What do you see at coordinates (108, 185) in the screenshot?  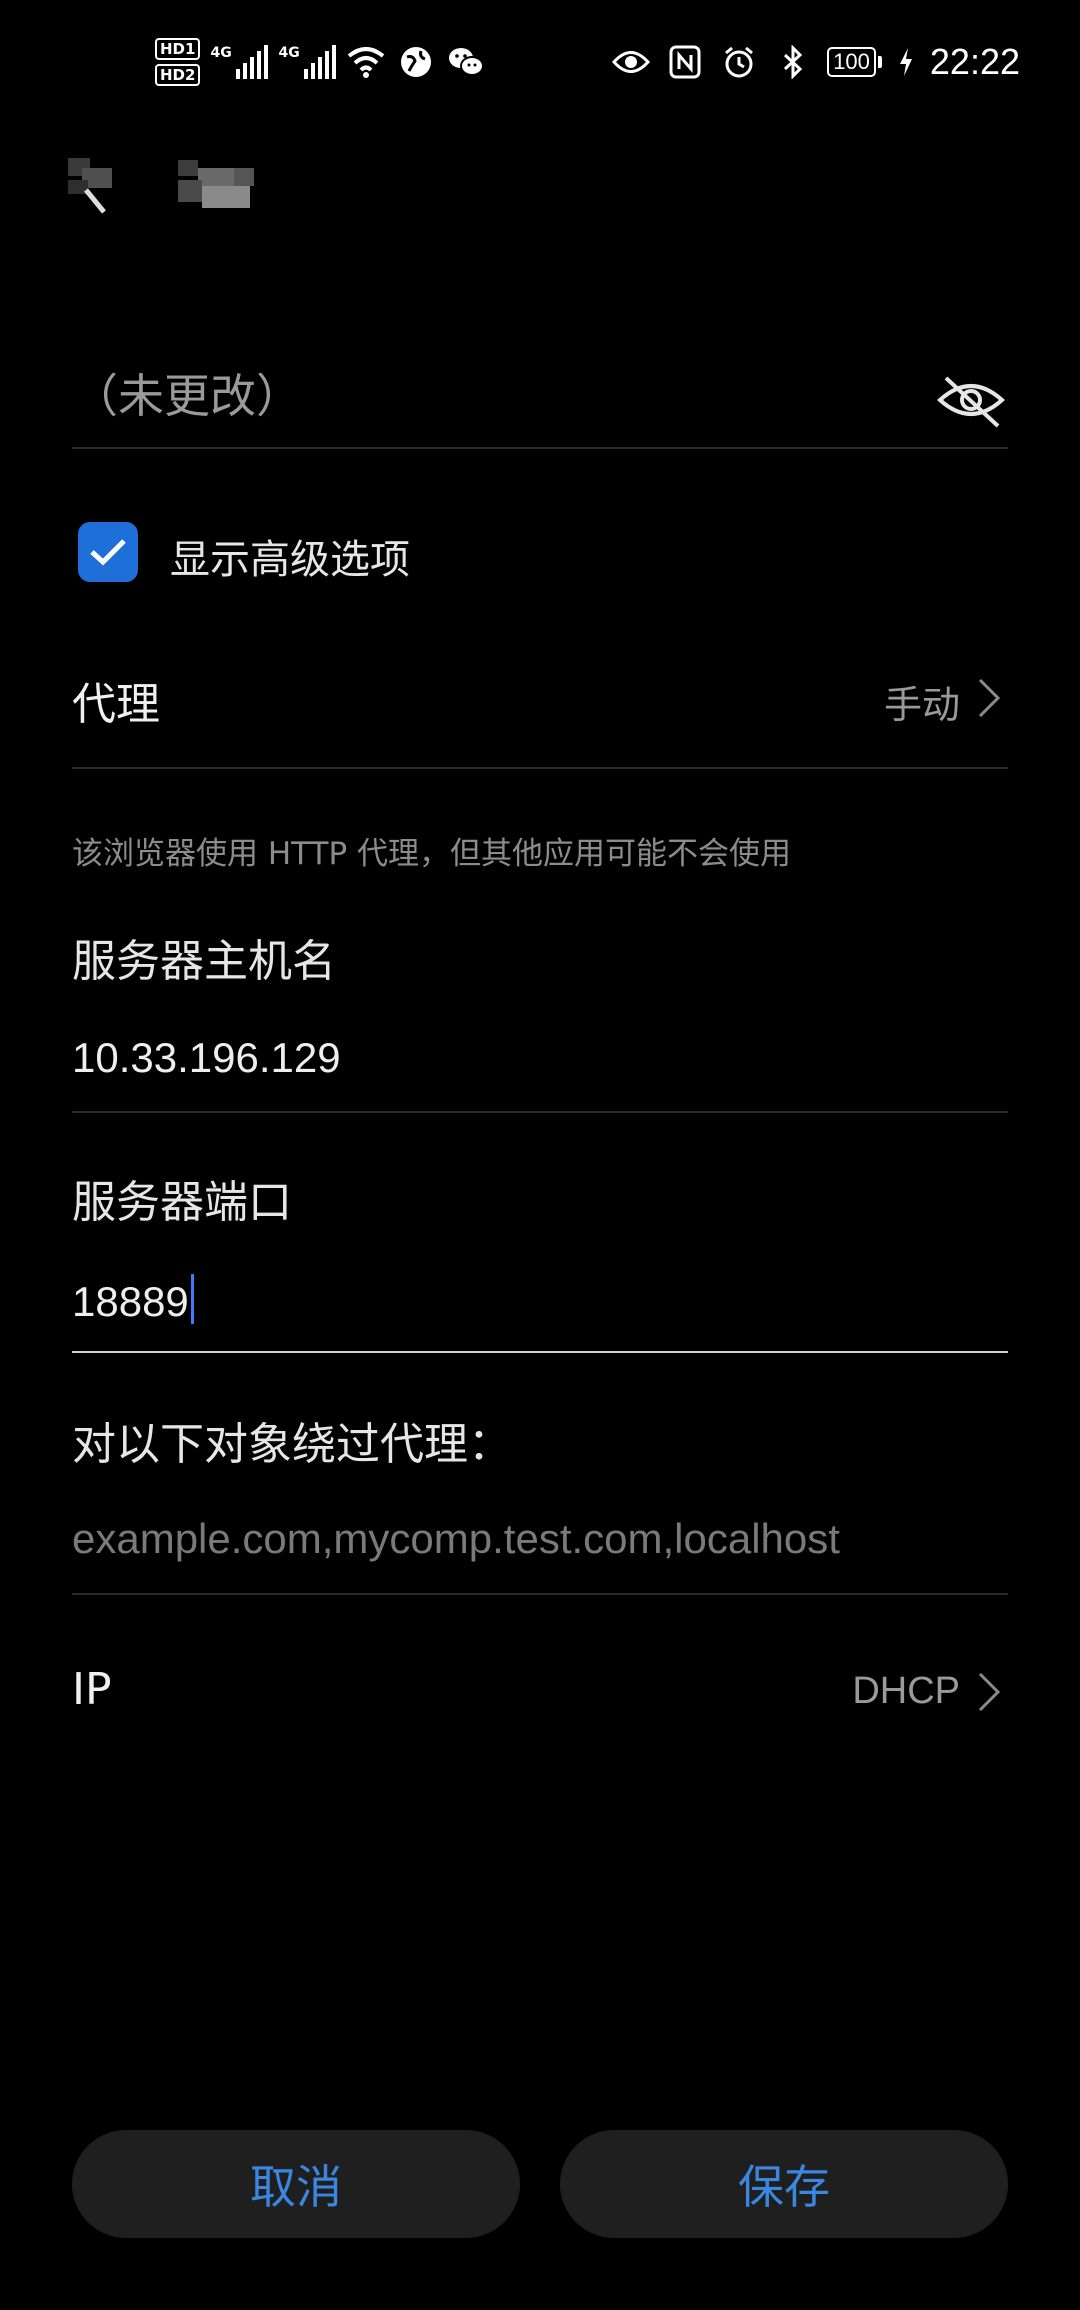 I see `back-arrow-icon` at bounding box center [108, 185].